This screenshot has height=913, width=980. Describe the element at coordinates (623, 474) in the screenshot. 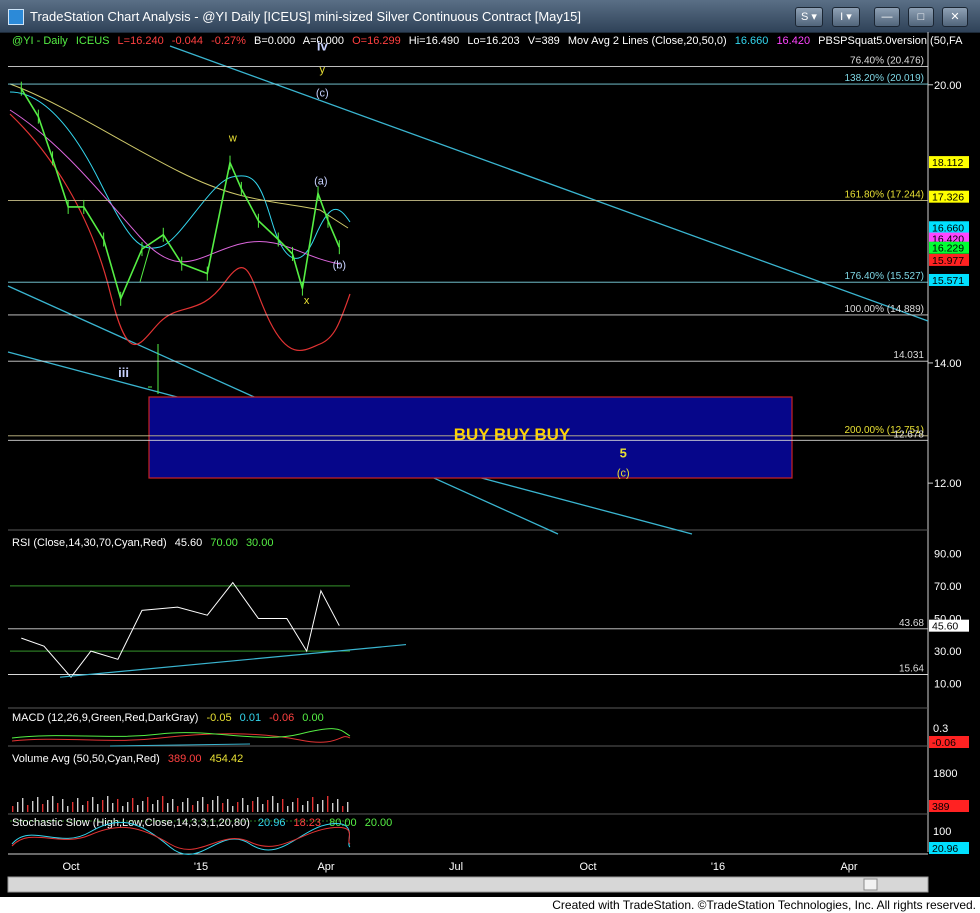

I see `wave-label-9: (c)` at that location.